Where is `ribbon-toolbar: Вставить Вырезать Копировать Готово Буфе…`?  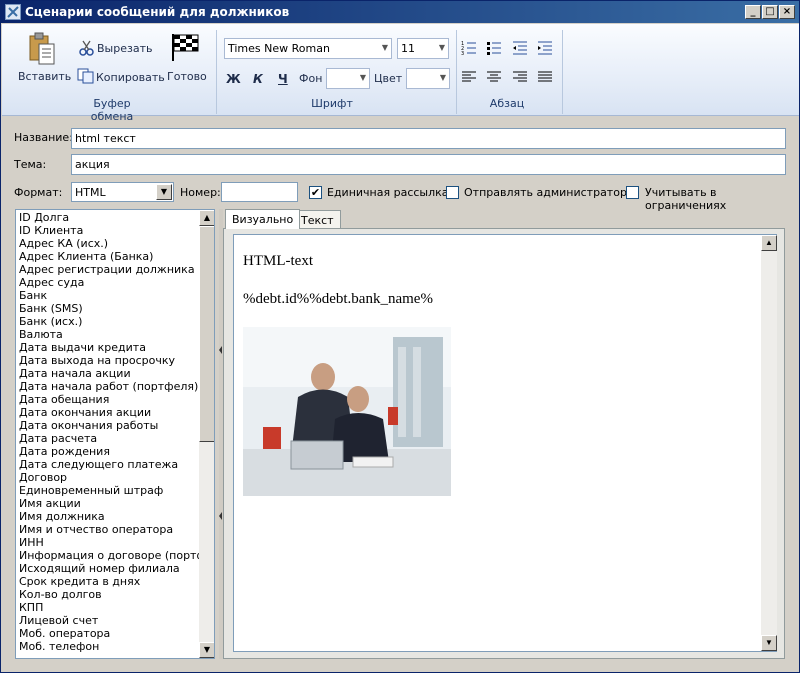 ribbon-toolbar: Вставить Вырезать Копировать Готово Буфе… is located at coordinates (400, 73).